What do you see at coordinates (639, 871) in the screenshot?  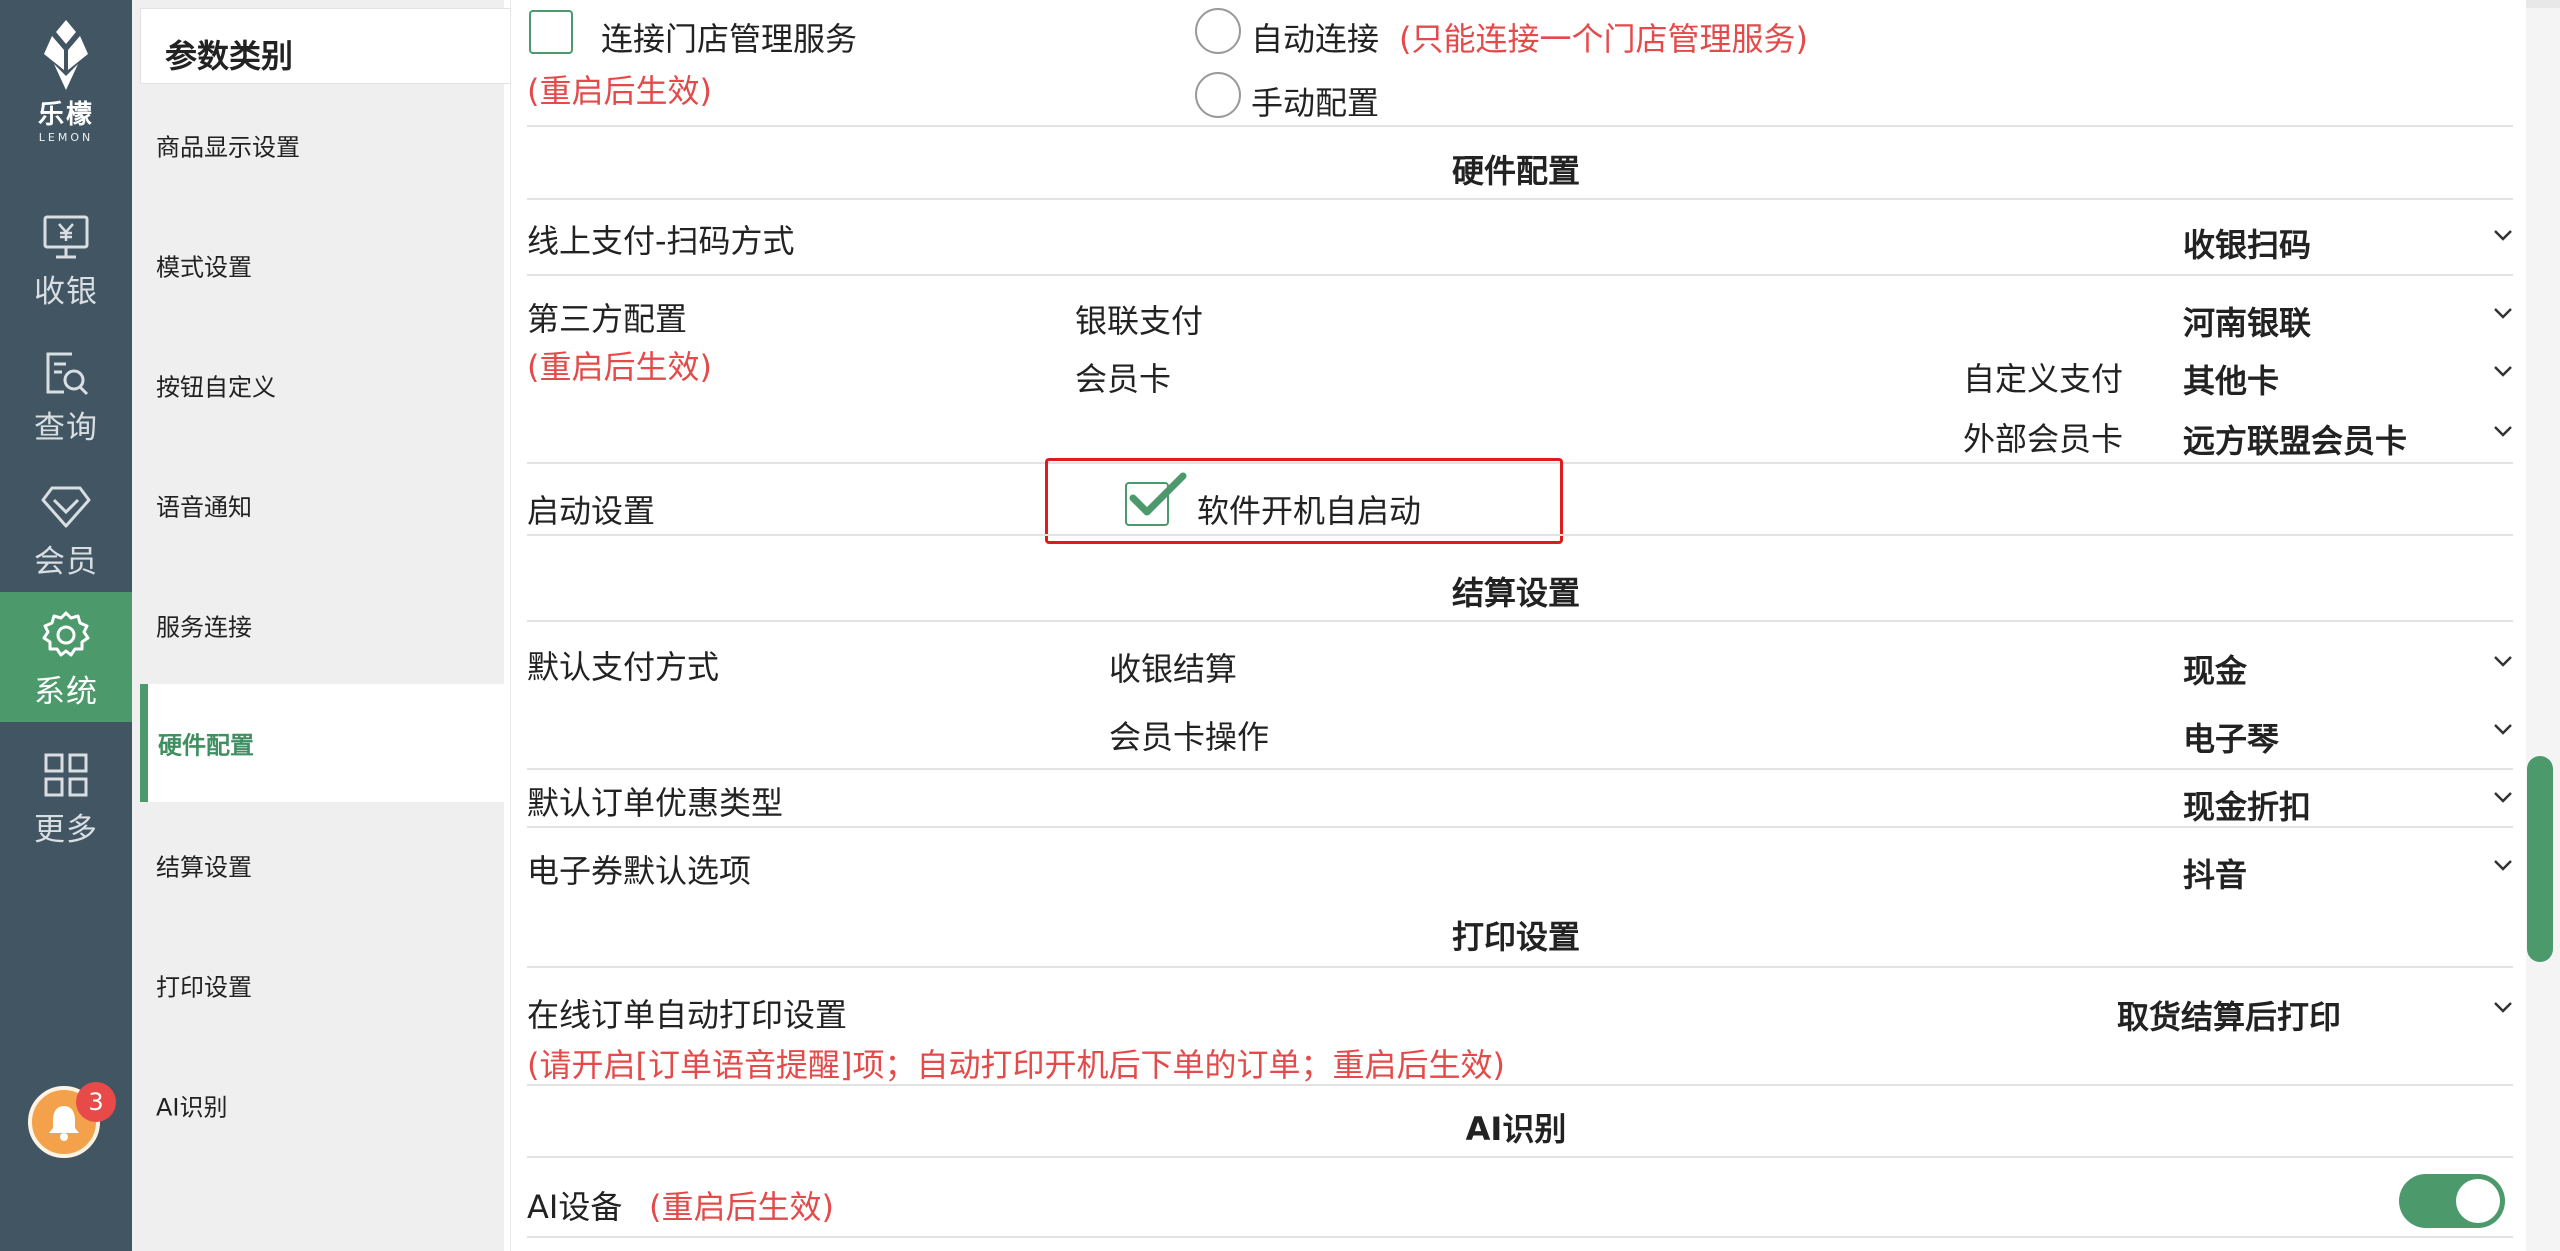 I see `coupon-label: 电子券默认选项` at bounding box center [639, 871].